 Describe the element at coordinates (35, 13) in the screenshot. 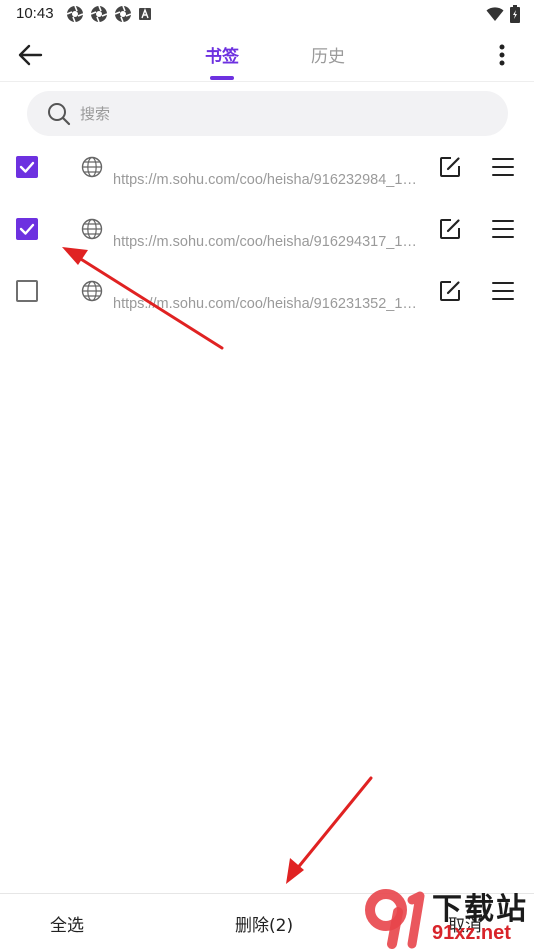

I see `status-time: 10:43` at that location.